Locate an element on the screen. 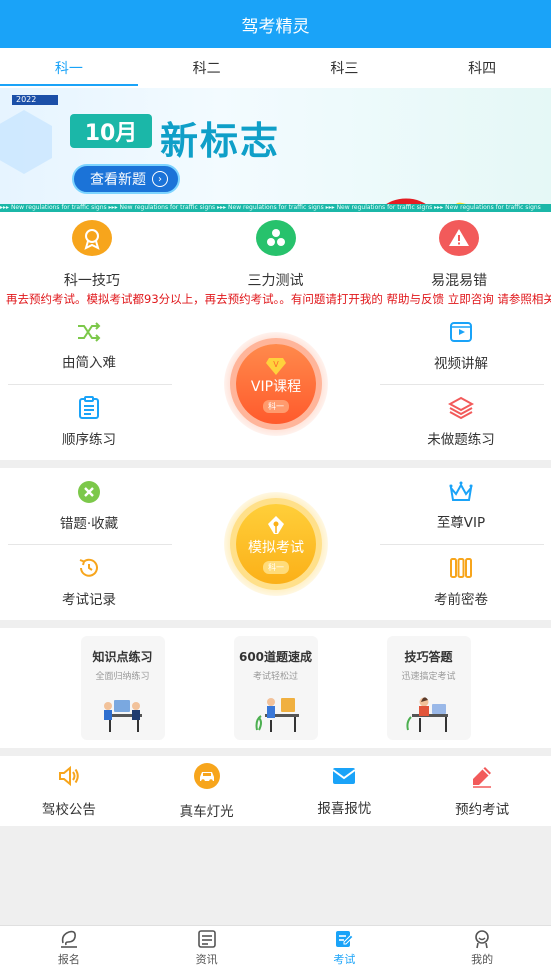  page-title: 驾考精灵 is located at coordinates (275, 26).